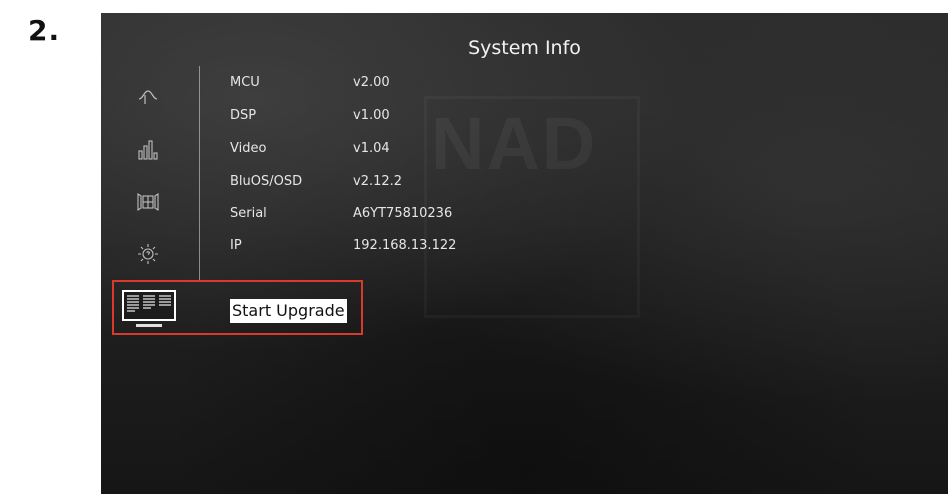 The image size is (948, 494). I want to click on info-label-mcu: MCU, so click(245, 82).